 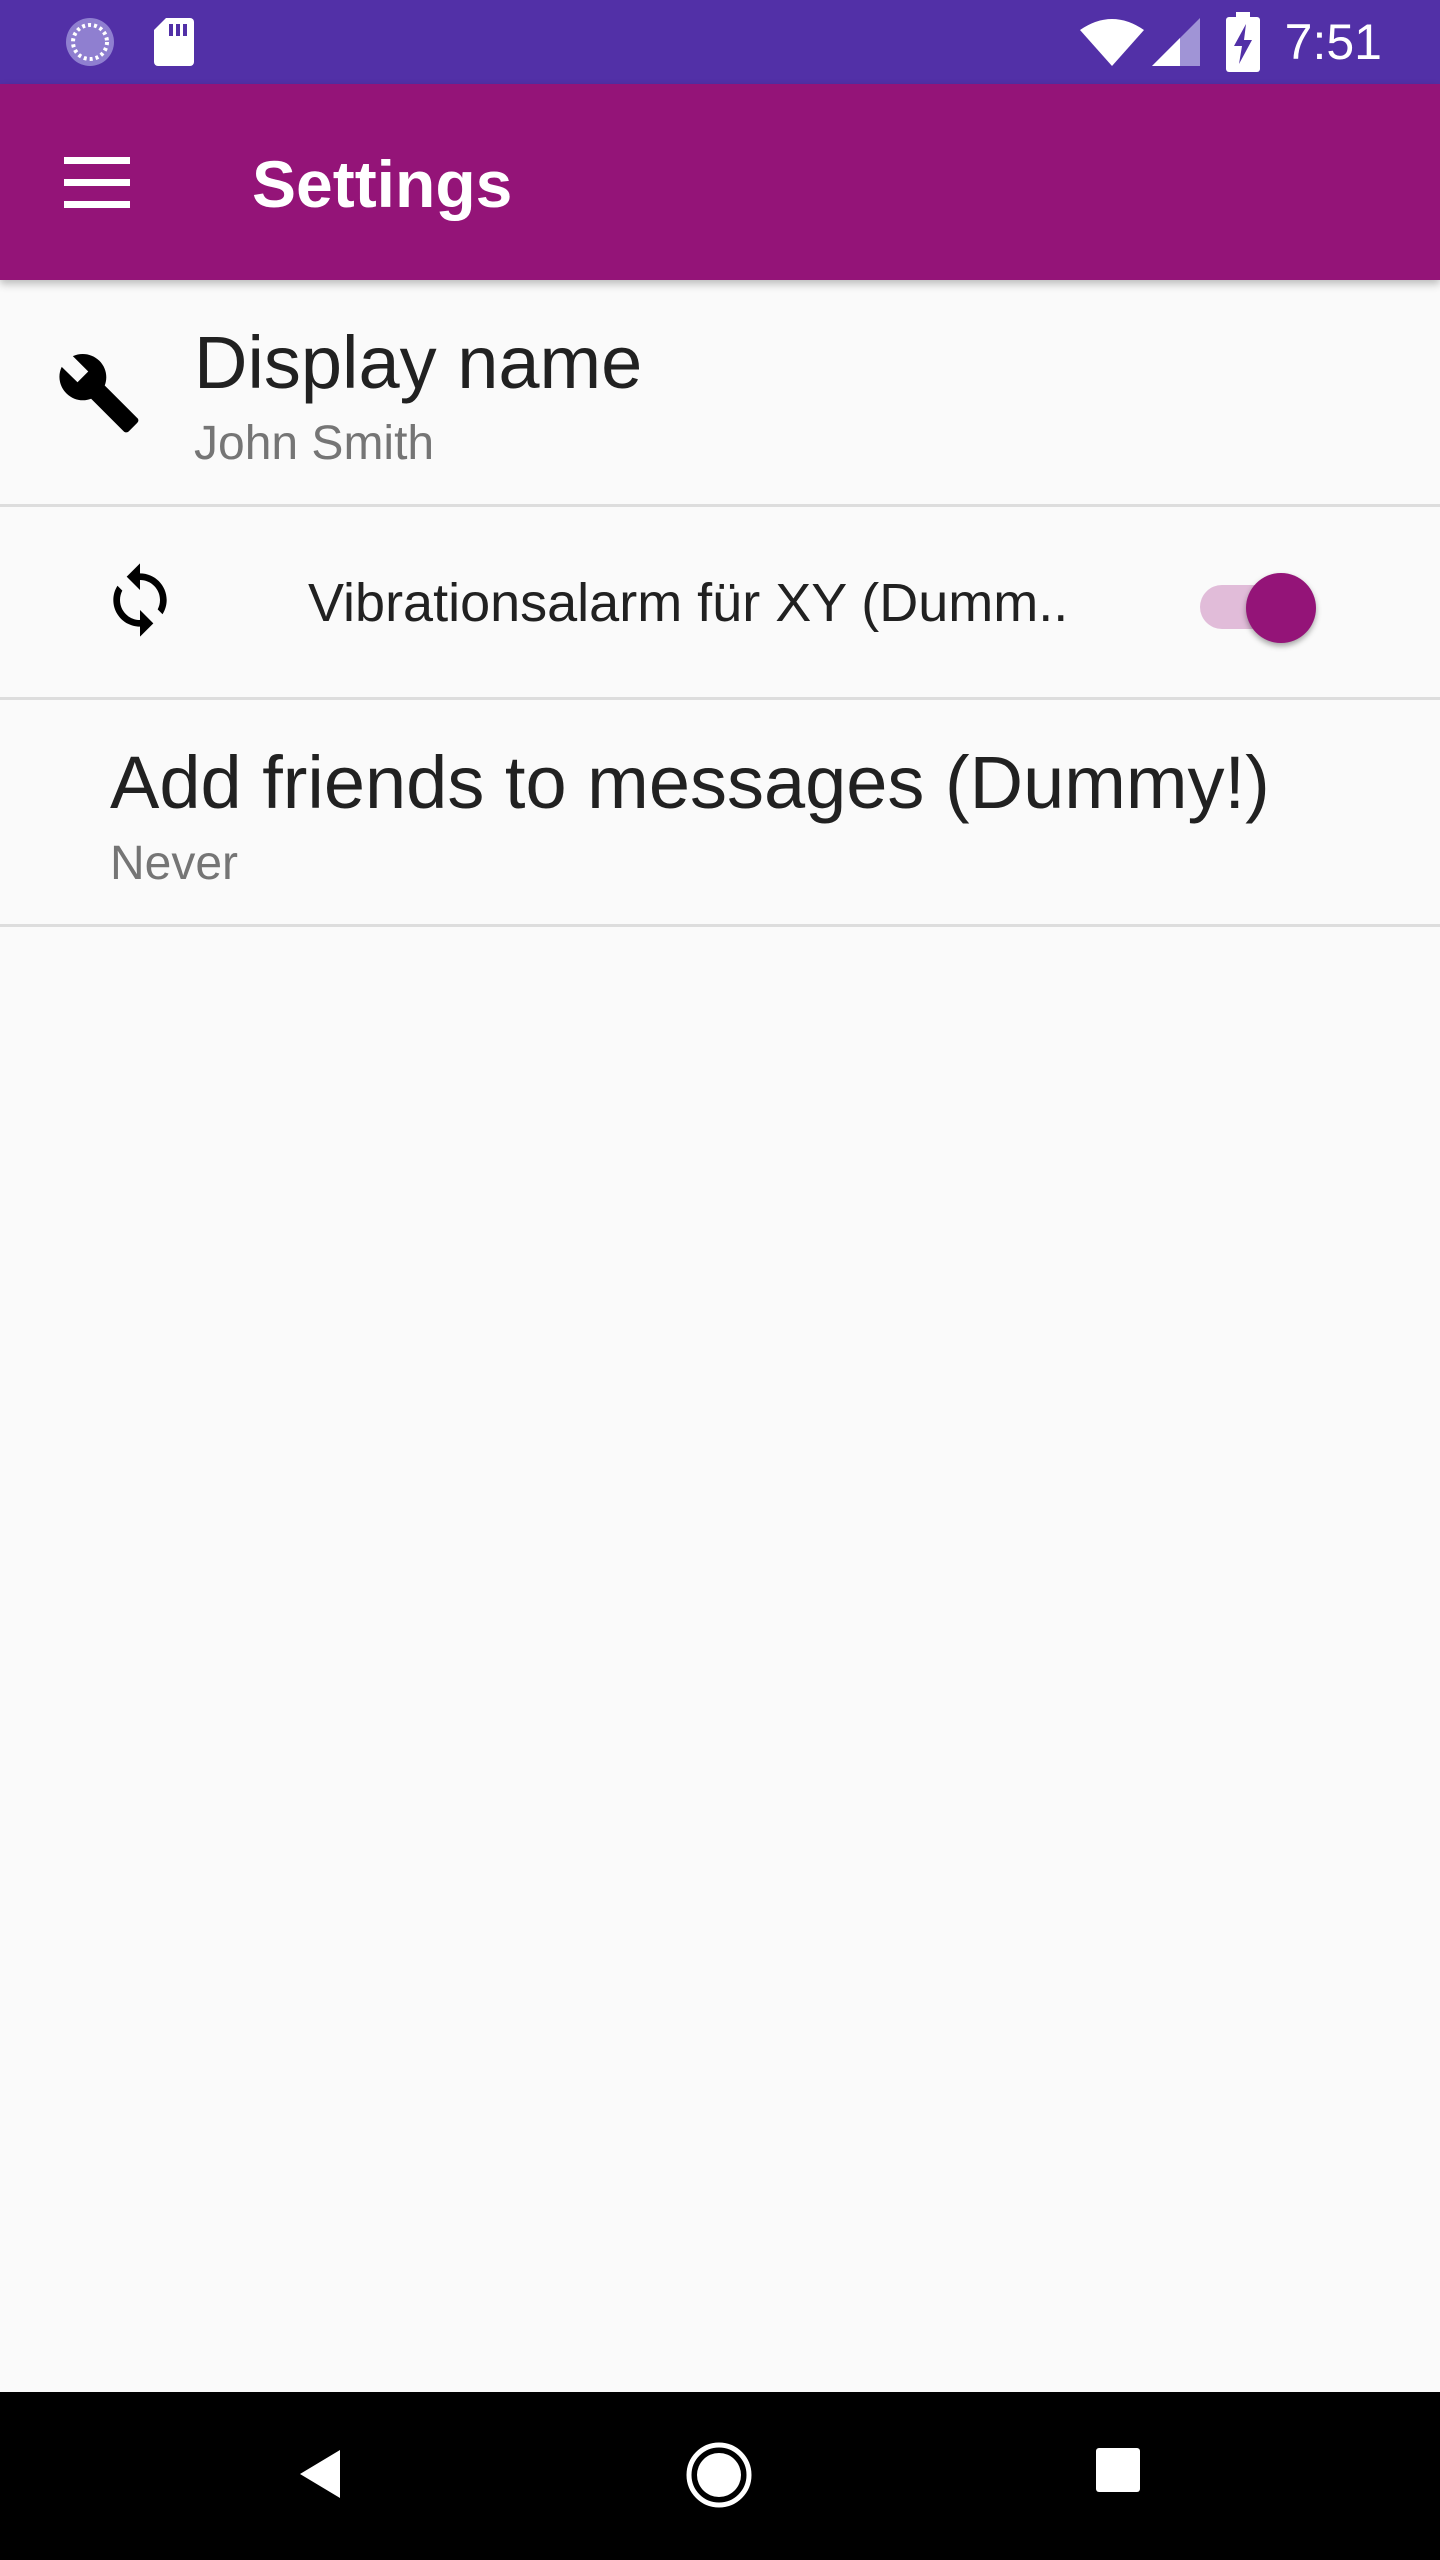 I want to click on home-icon, so click(x=719, y=2475).